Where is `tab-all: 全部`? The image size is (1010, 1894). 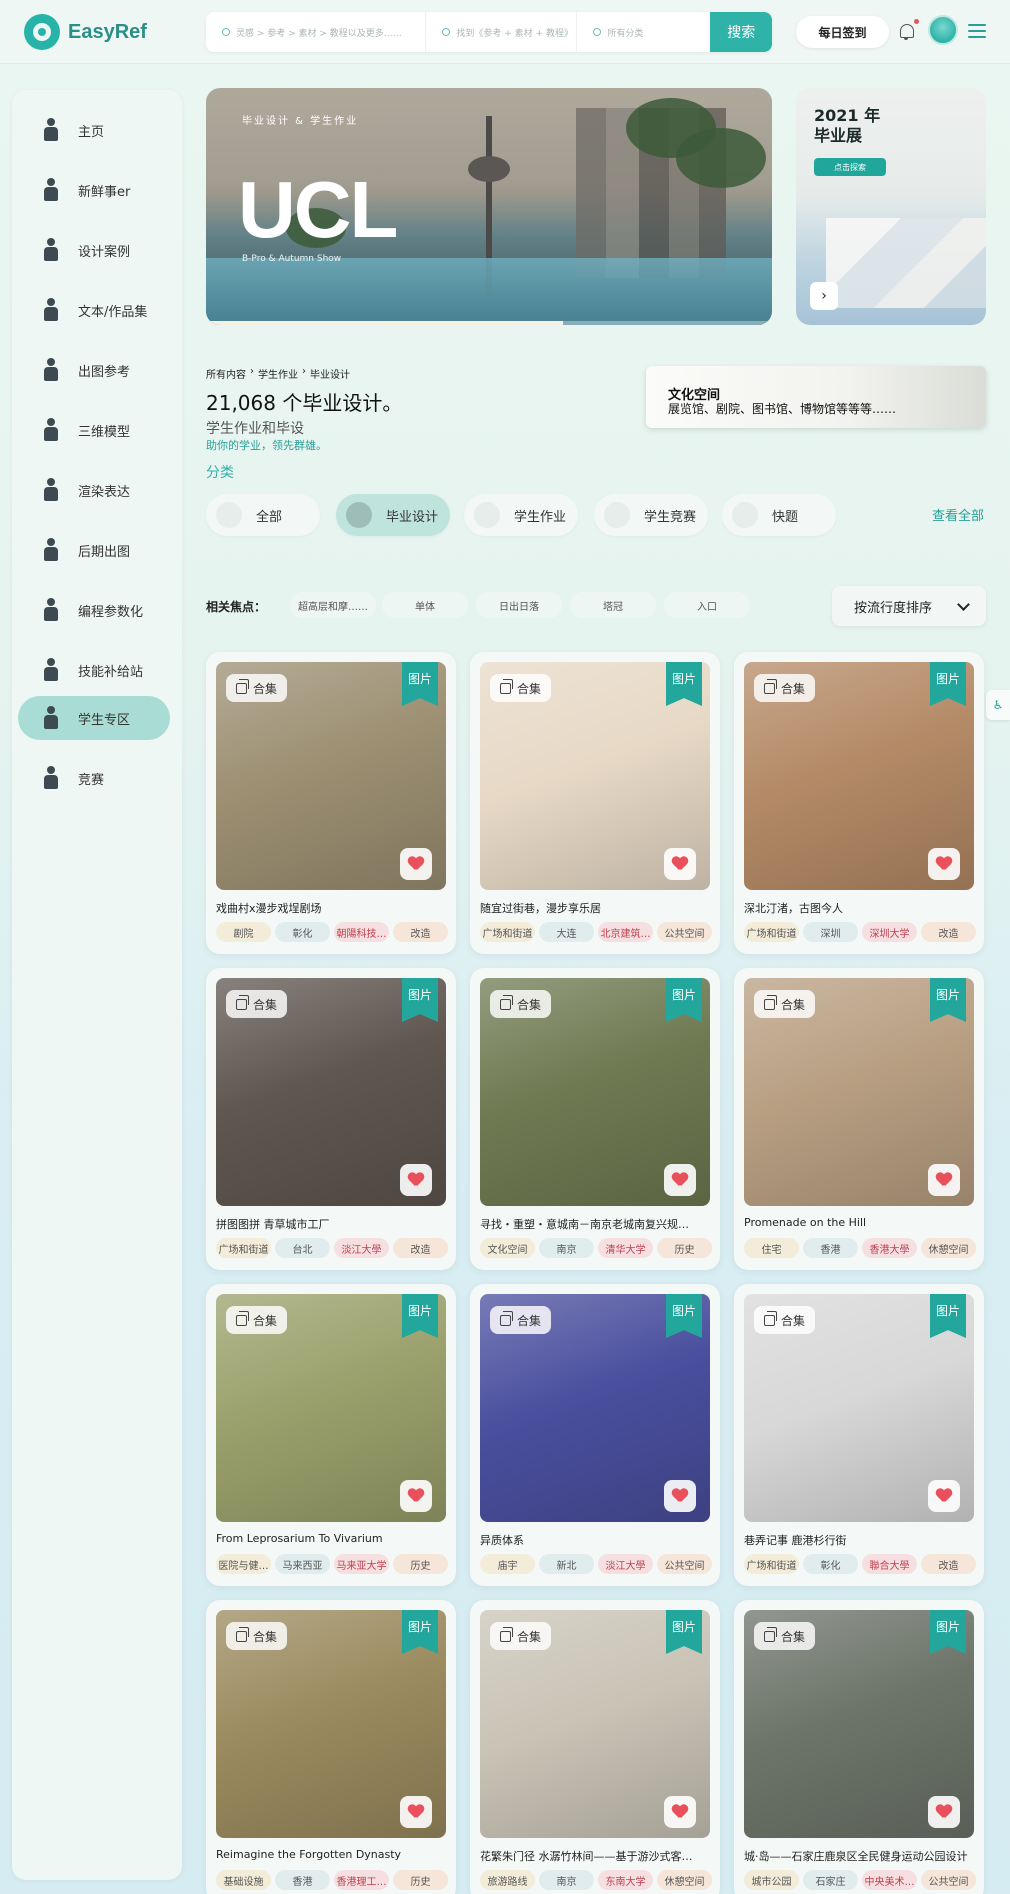
tab-all: 全部 is located at coordinates (263, 515).